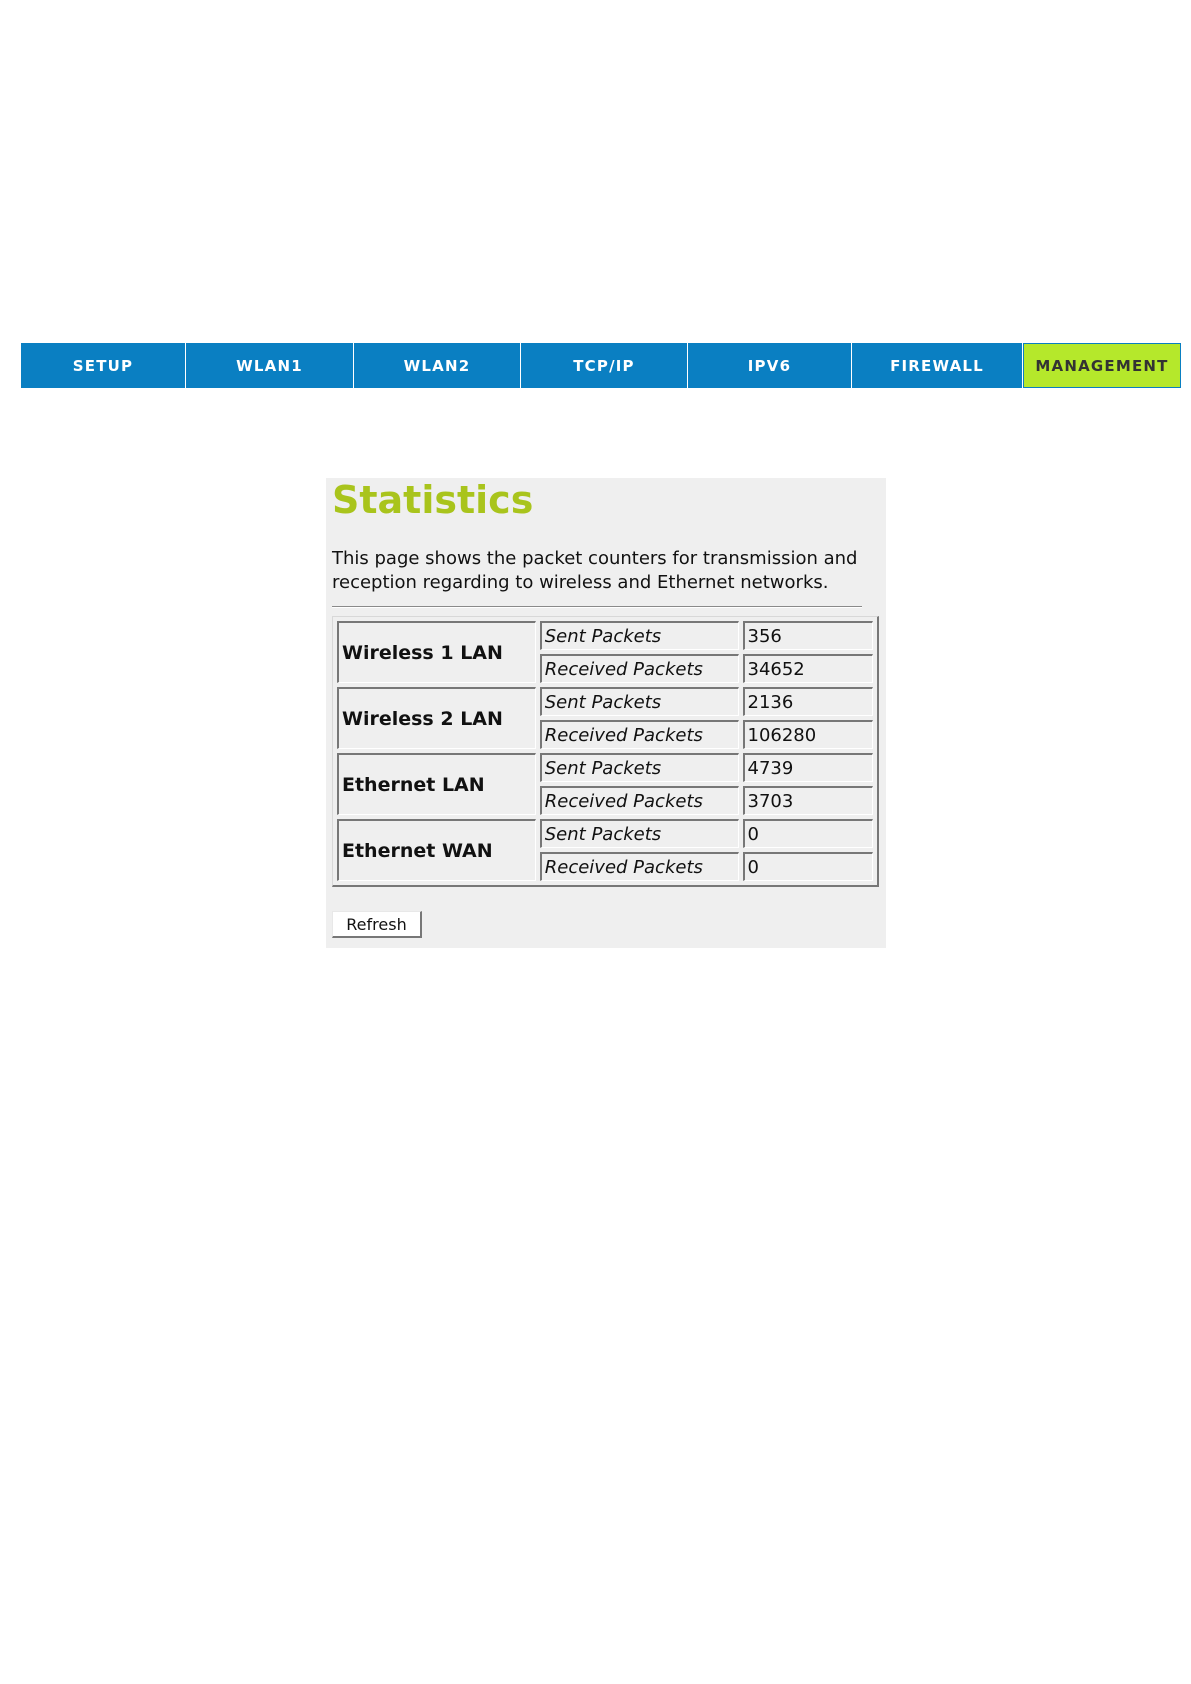 The width and height of the screenshot is (1191, 1684). I want to click on table-row: Wireless 1 LAN Sent Packets 356, so click(605, 652).